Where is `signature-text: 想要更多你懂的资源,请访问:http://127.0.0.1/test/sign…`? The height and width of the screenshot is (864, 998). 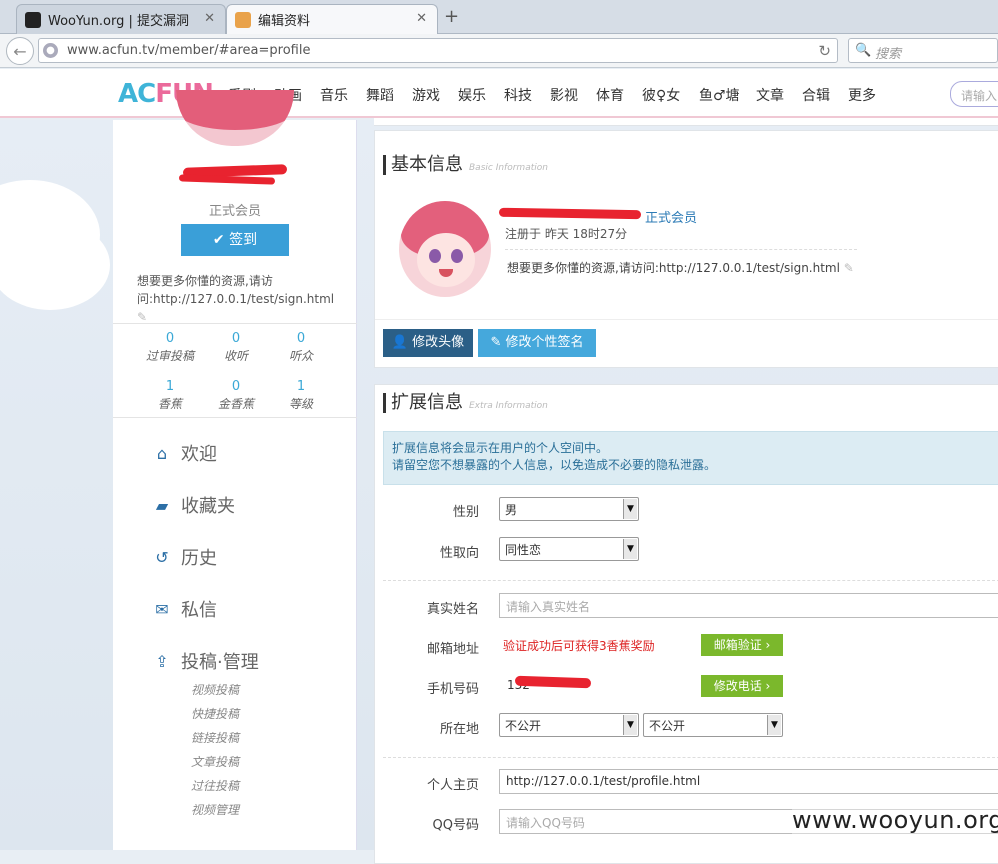 signature-text: 想要更多你懂的资源,请访问:http://127.0.0.1/test/sign… is located at coordinates (673, 268).